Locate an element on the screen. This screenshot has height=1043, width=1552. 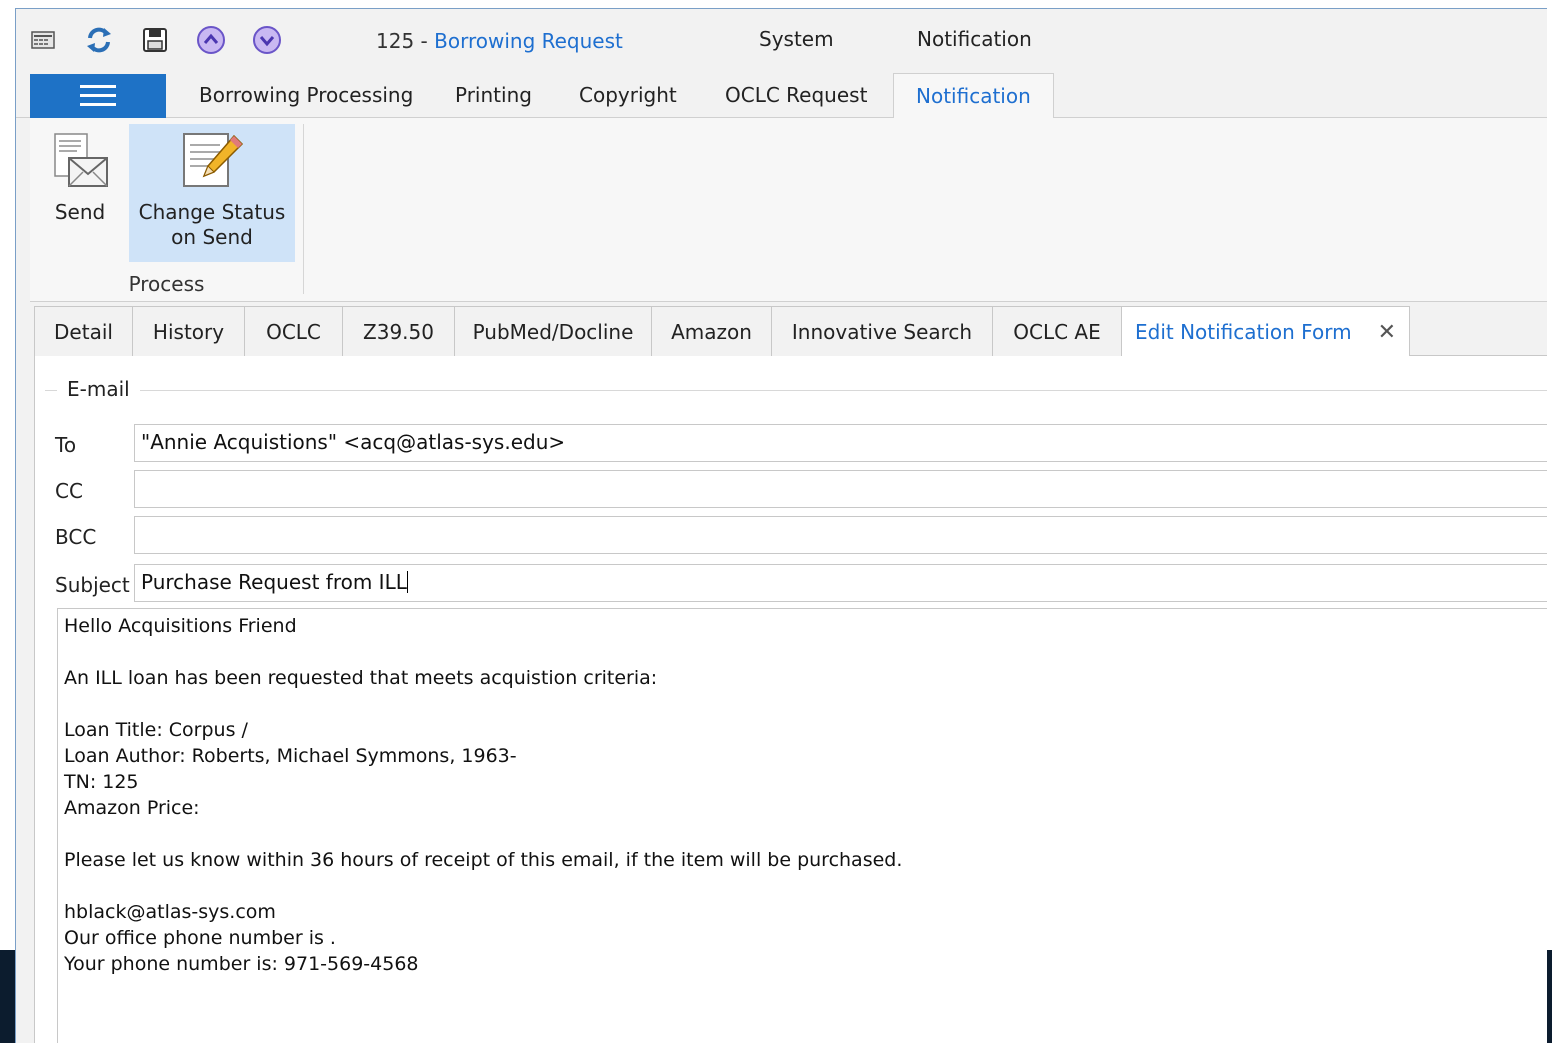
hamburger-icon is located at coordinates (98, 96).